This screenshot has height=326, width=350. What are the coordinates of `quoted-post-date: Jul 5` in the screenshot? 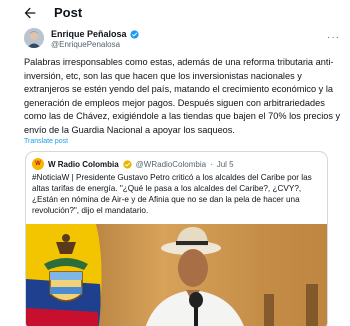 It's located at (225, 164).